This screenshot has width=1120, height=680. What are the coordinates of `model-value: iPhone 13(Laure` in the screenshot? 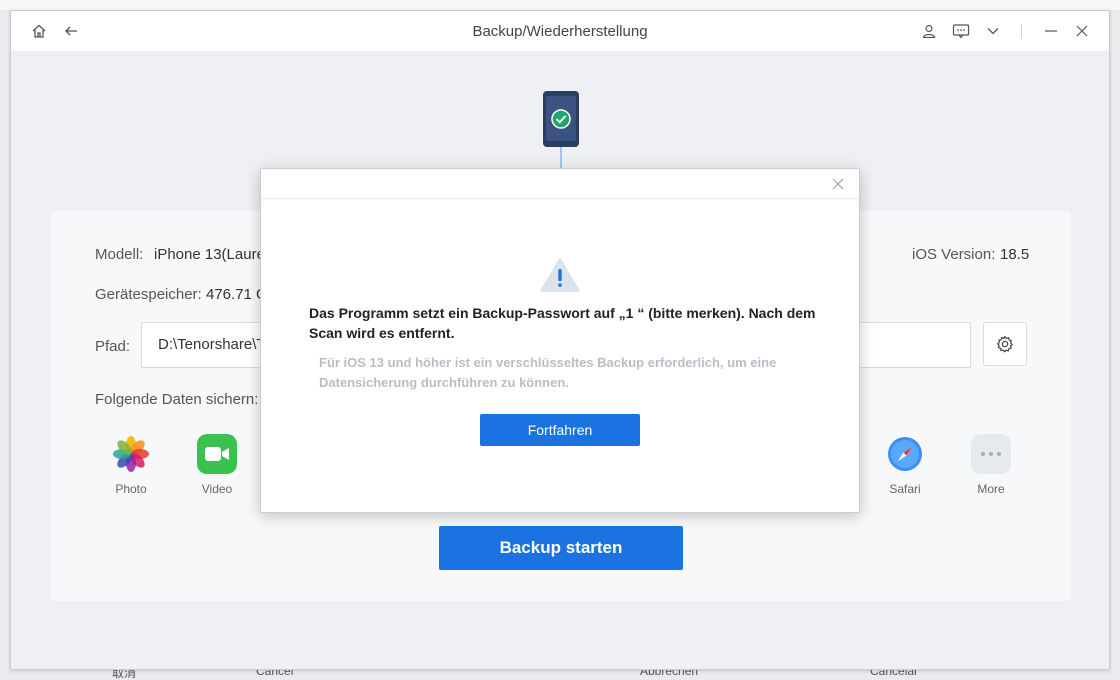 It's located at (209, 254).